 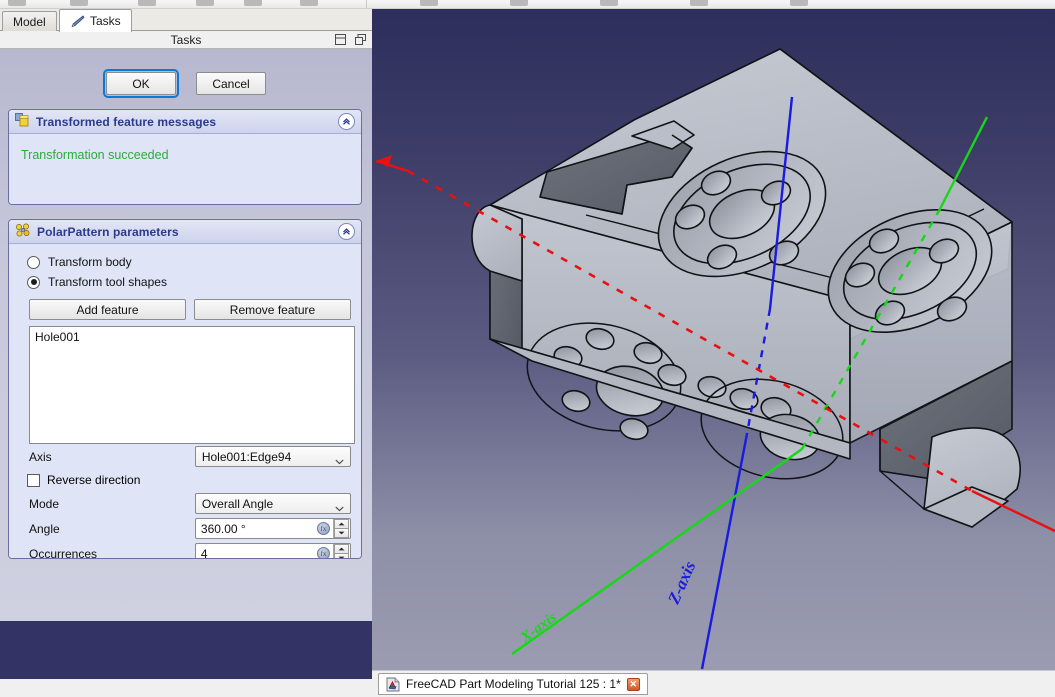 I want to click on panel-tabbar: Model Tasks, so click(x=186, y=20).